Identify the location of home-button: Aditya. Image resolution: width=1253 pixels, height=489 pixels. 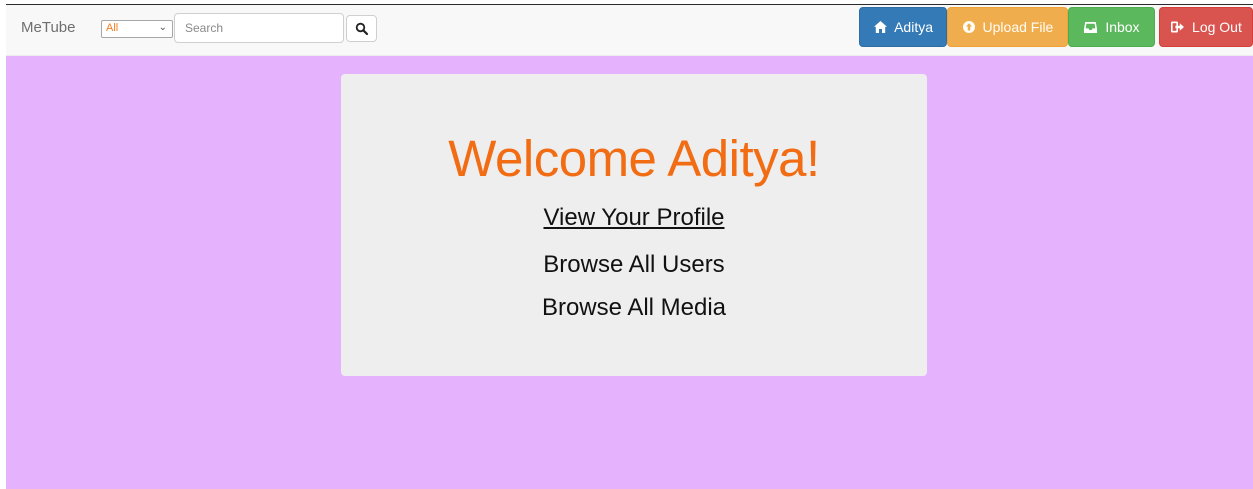
(903, 27).